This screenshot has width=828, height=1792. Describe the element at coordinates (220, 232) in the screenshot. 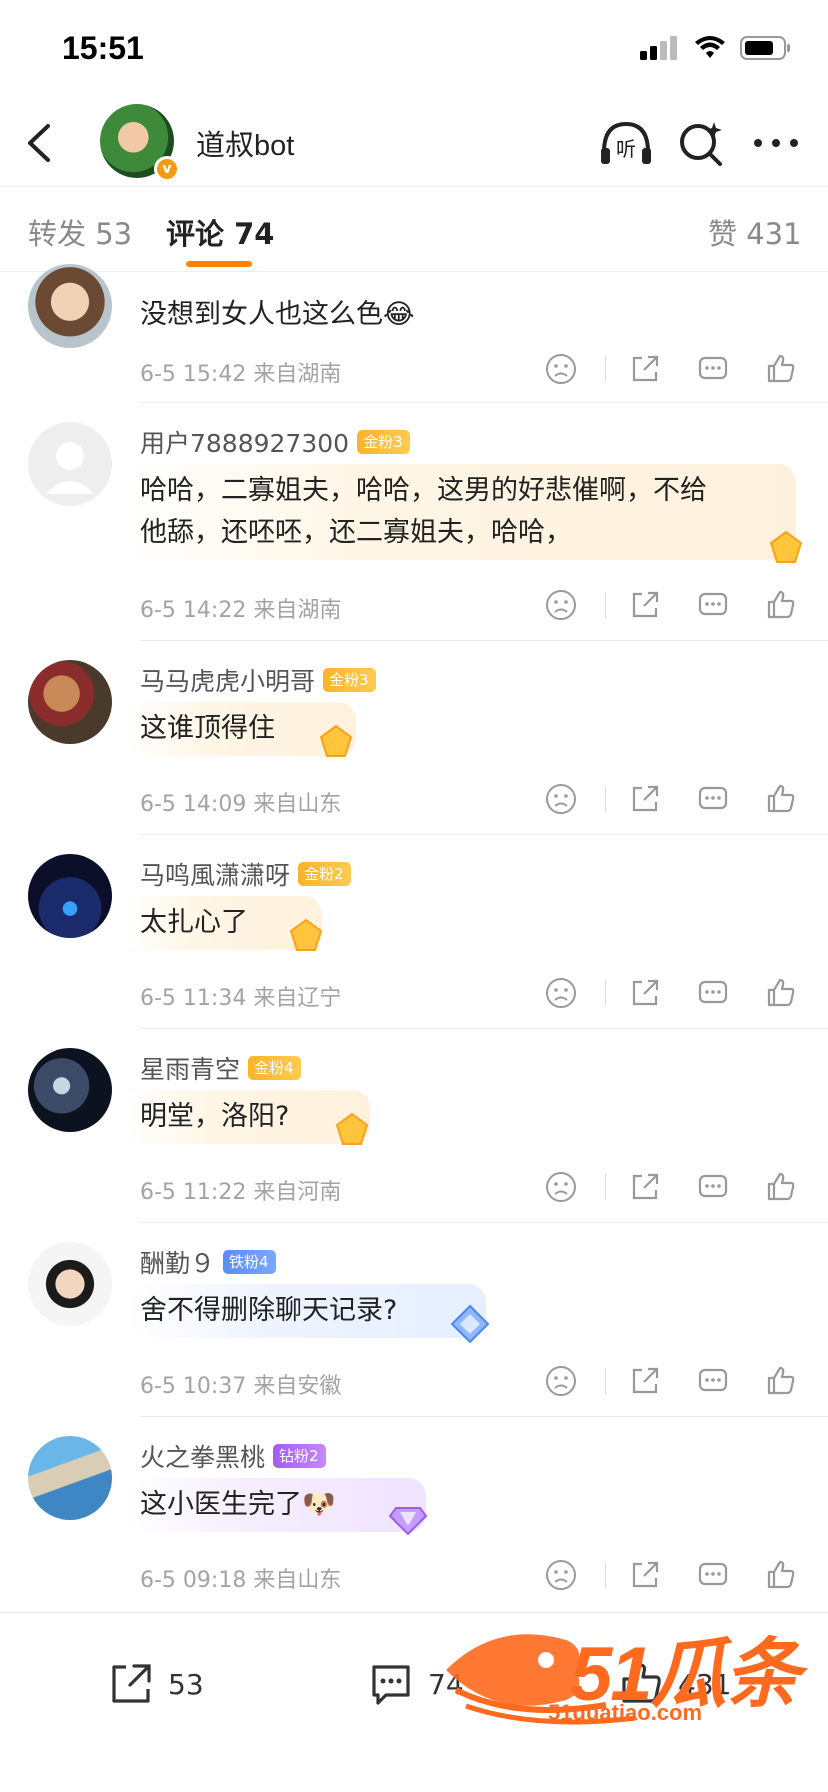

I see `tab-comments: 评论 74` at that location.